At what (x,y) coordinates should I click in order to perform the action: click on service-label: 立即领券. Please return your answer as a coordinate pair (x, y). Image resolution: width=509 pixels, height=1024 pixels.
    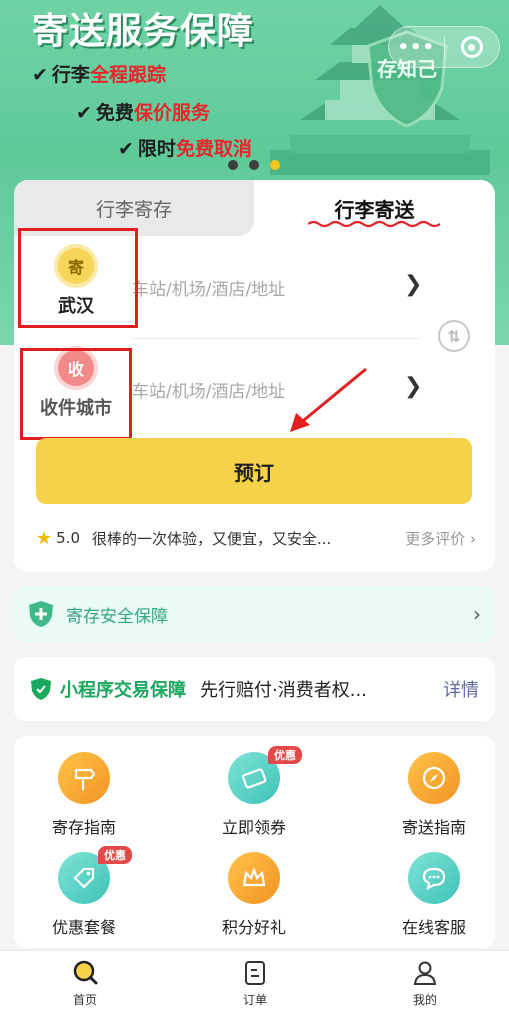
    Looking at the image, I should click on (253, 827).